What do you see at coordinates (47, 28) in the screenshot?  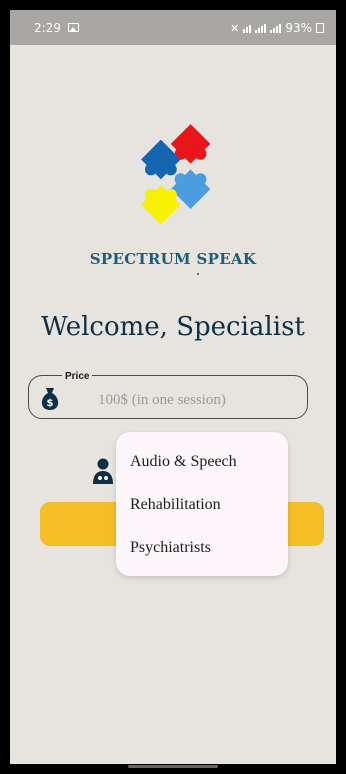 I see `status-time: 2:29` at bounding box center [47, 28].